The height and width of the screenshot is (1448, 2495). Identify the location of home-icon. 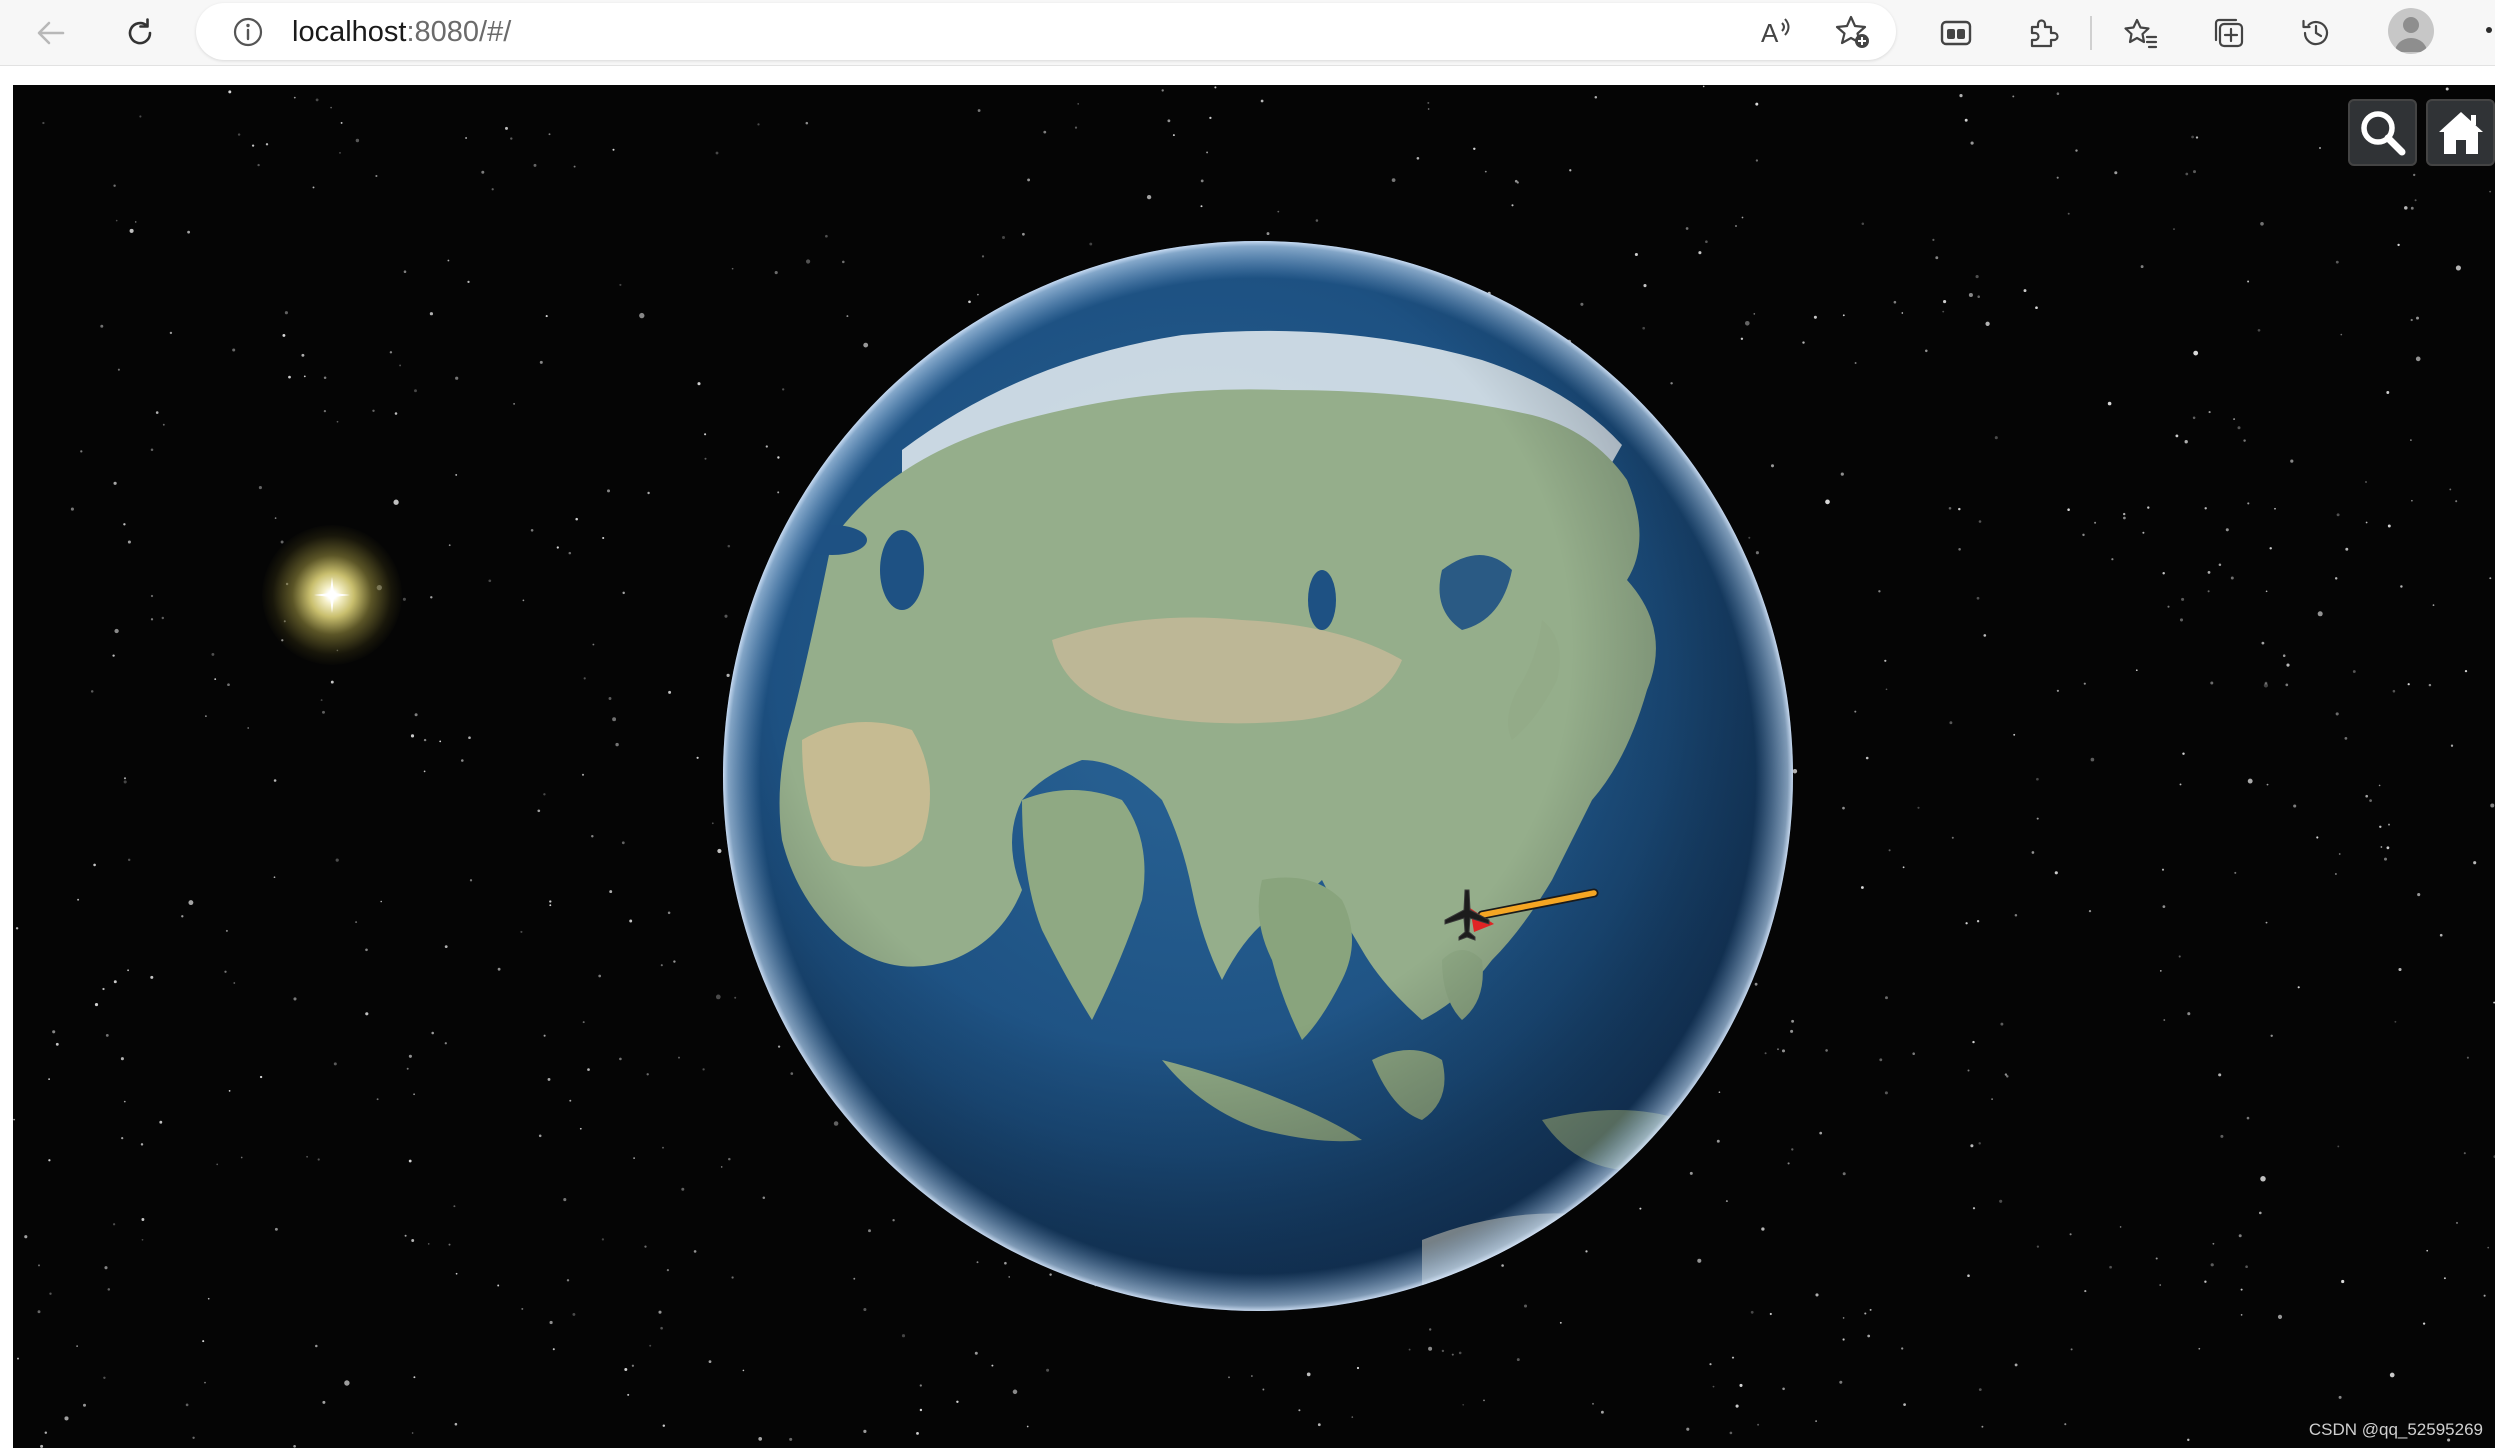
(2460, 132).